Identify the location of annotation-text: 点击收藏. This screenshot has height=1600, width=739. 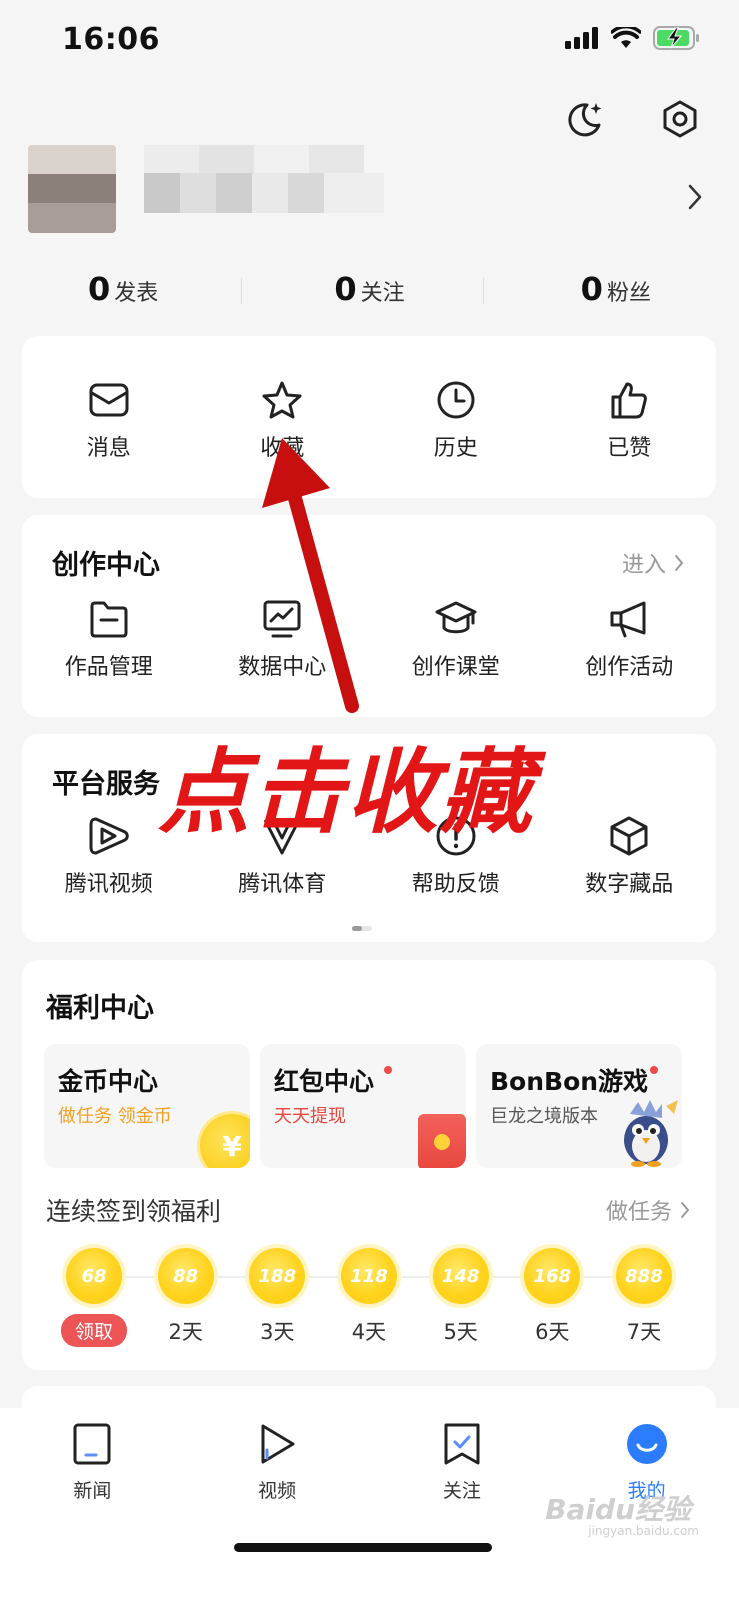
(346, 792).